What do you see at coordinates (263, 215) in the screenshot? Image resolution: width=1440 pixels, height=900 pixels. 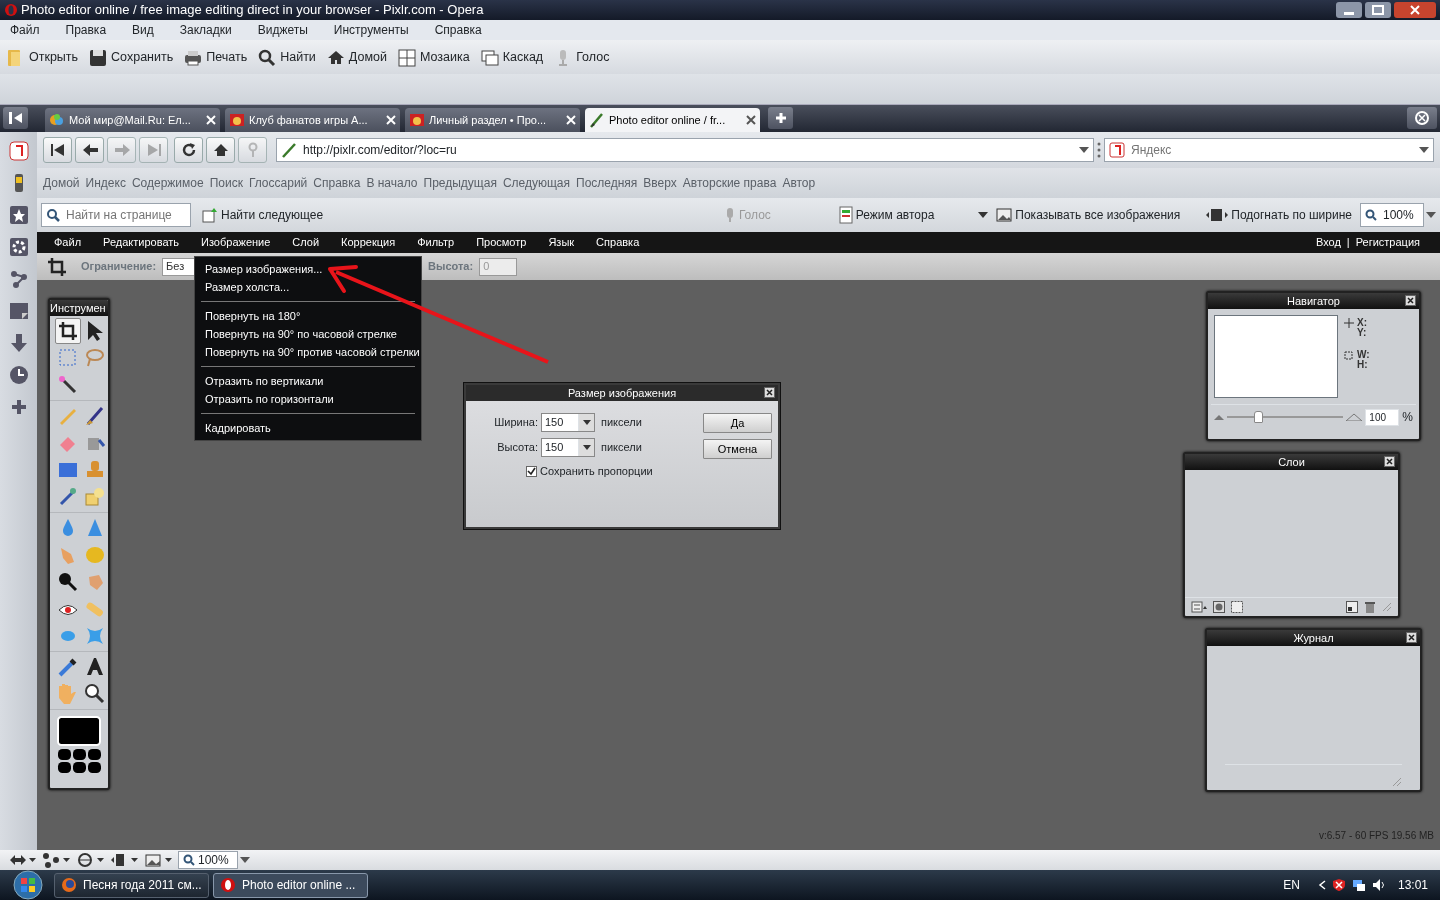 I see `find-next-button: Найти следующее` at bounding box center [263, 215].